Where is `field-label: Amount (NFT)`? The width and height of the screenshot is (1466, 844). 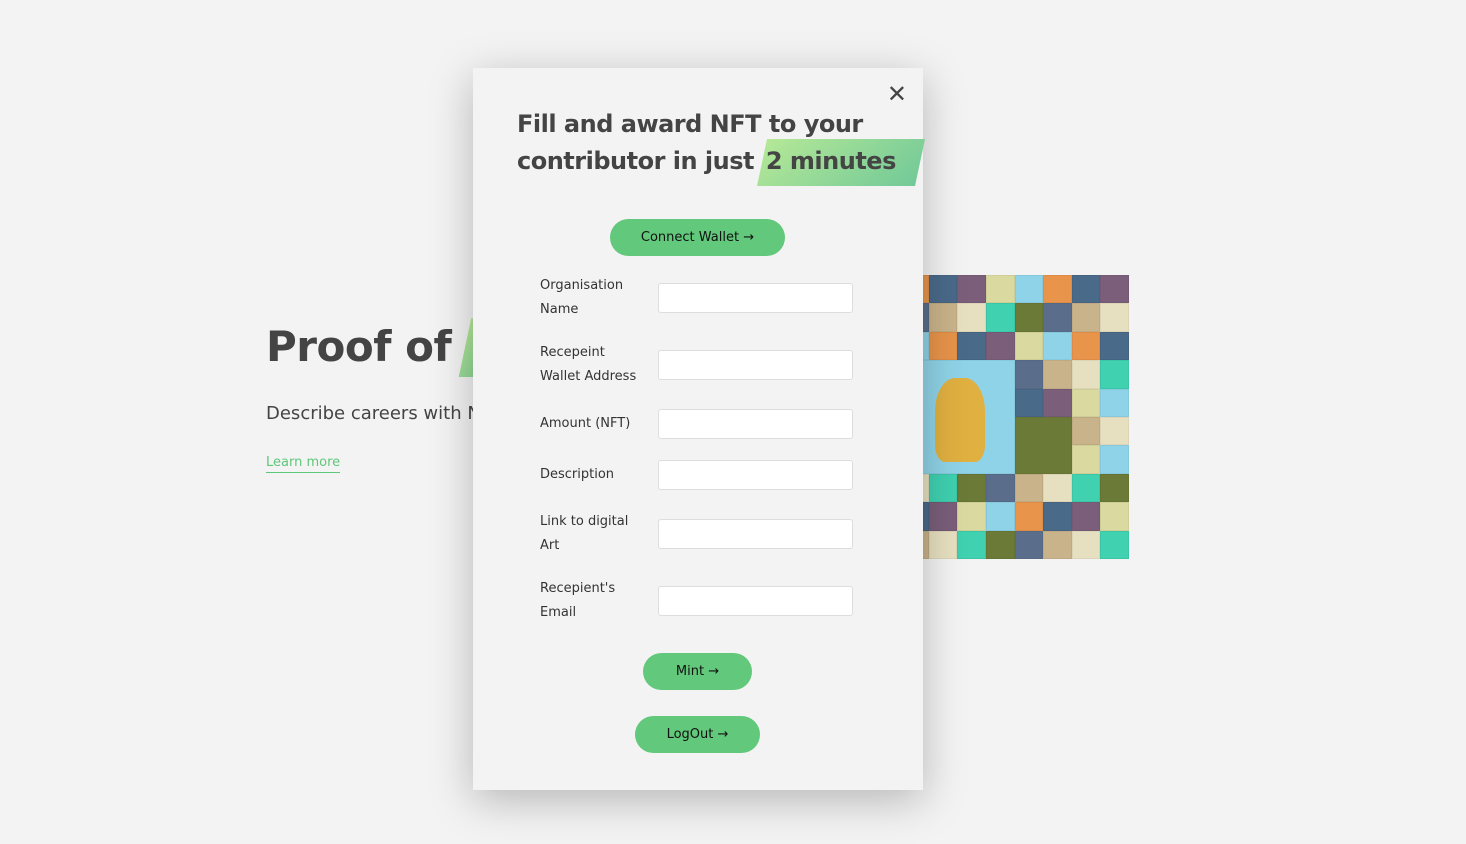 field-label: Amount (NFT) is located at coordinates (585, 423).